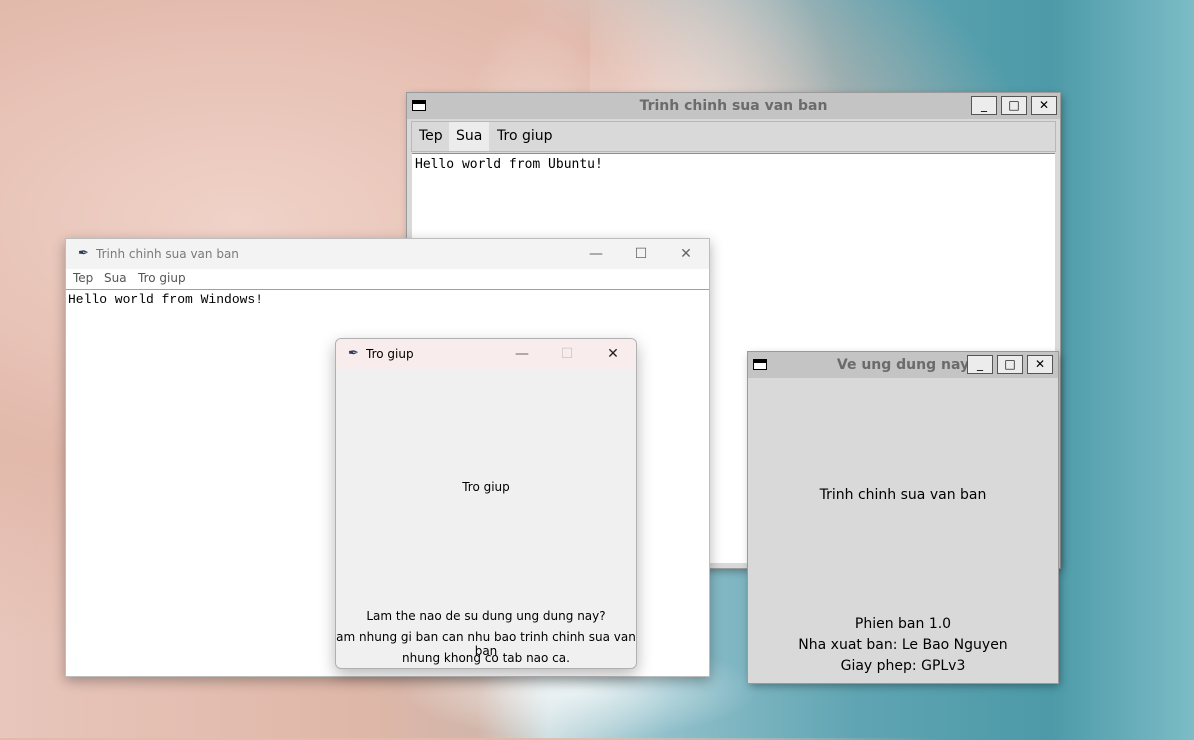 This screenshot has width=1194, height=740. I want to click on title-bar: Trinh chinh sua van ban _ □ ✕, so click(733, 106).